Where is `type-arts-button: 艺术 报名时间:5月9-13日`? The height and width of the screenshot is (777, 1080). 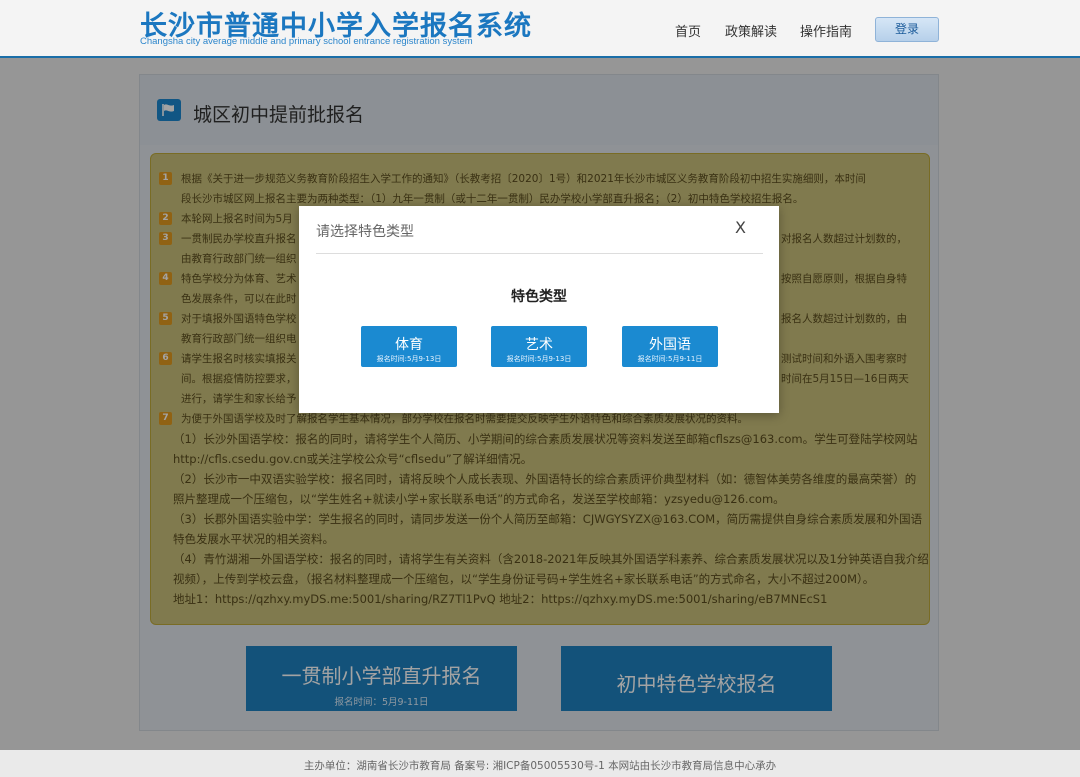
type-arts-button: 艺术 报名时间:5月9-13日 is located at coordinates (539, 346).